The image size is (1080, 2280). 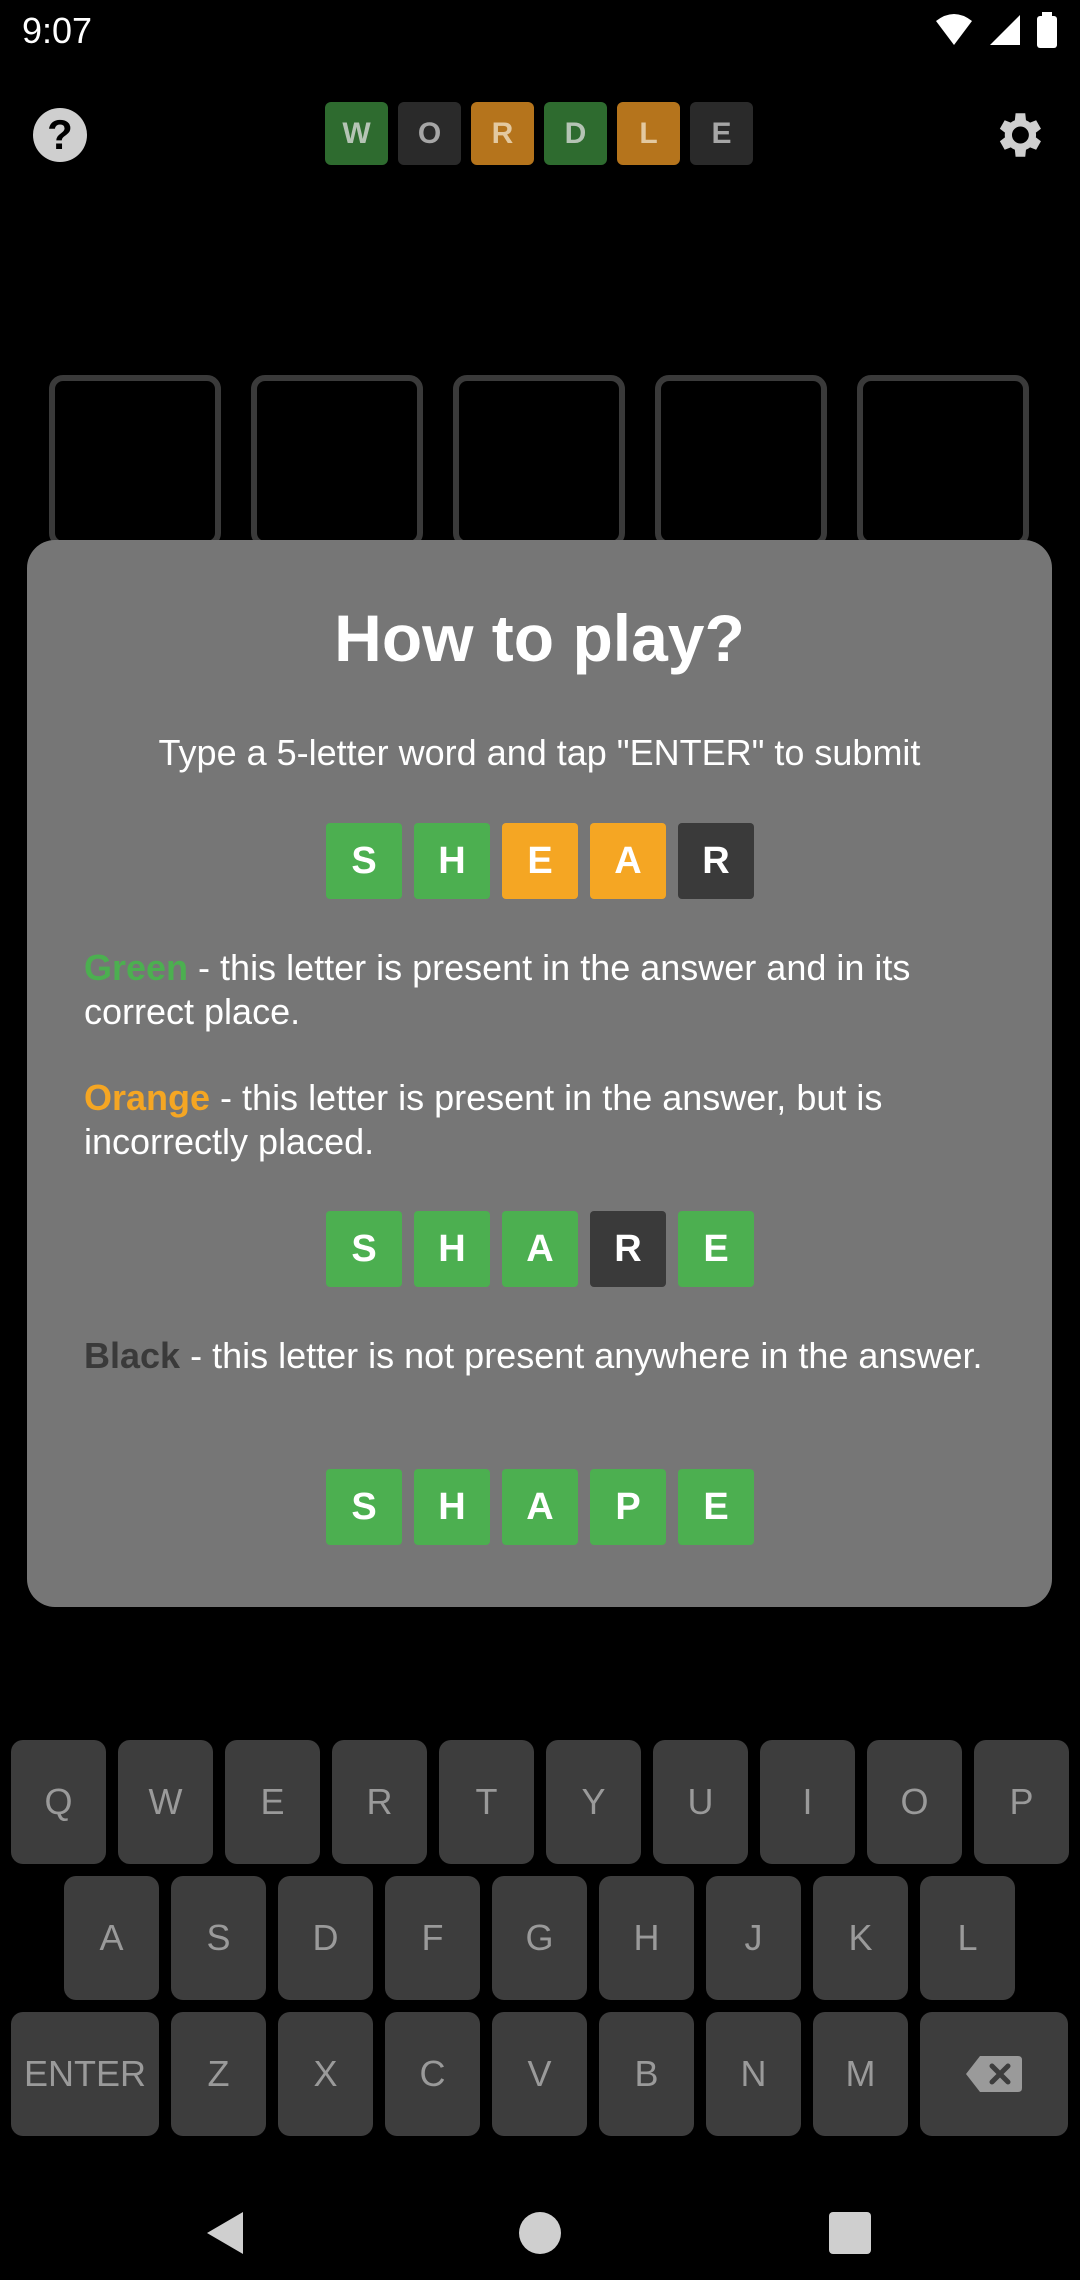 I want to click on key: F, so click(x=432, y=1938).